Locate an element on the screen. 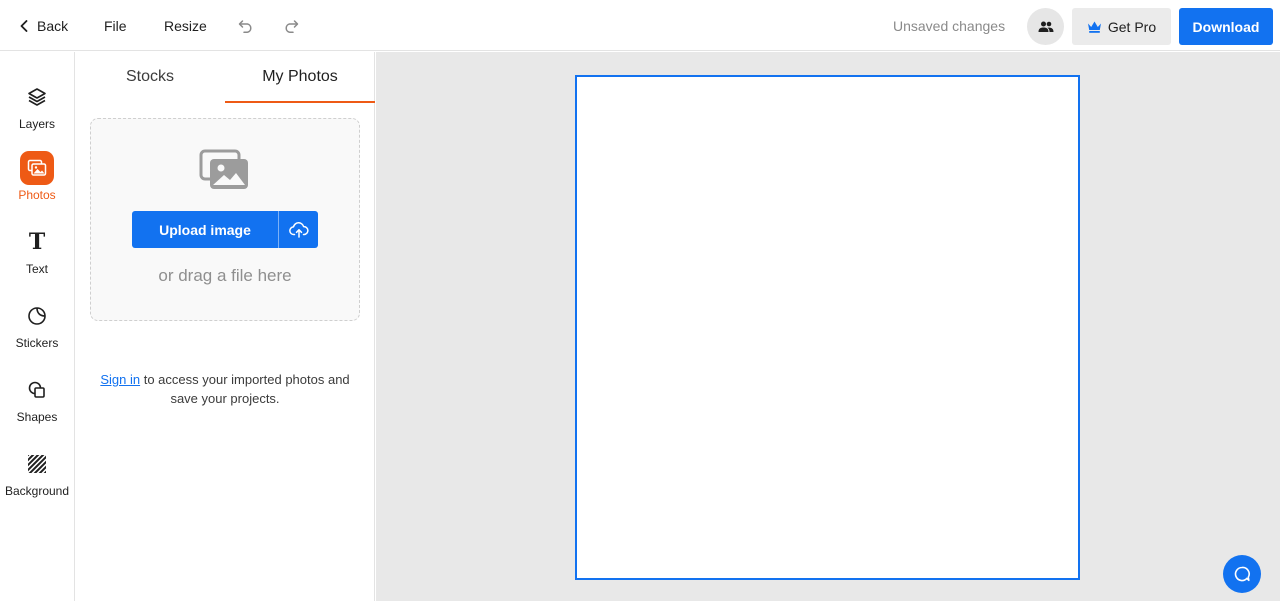 Image resolution: width=1280 pixels, height=601 pixels. redo-button is located at coordinates (291, 25).